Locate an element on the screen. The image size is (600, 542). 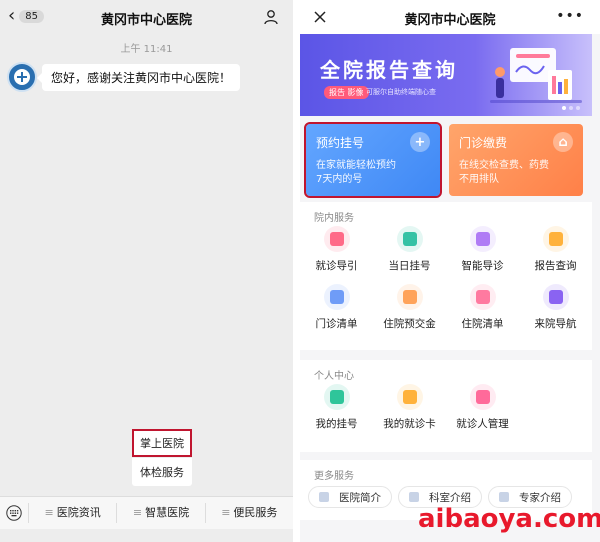
section-title: 更多服务 is located at coordinates (334, 476).